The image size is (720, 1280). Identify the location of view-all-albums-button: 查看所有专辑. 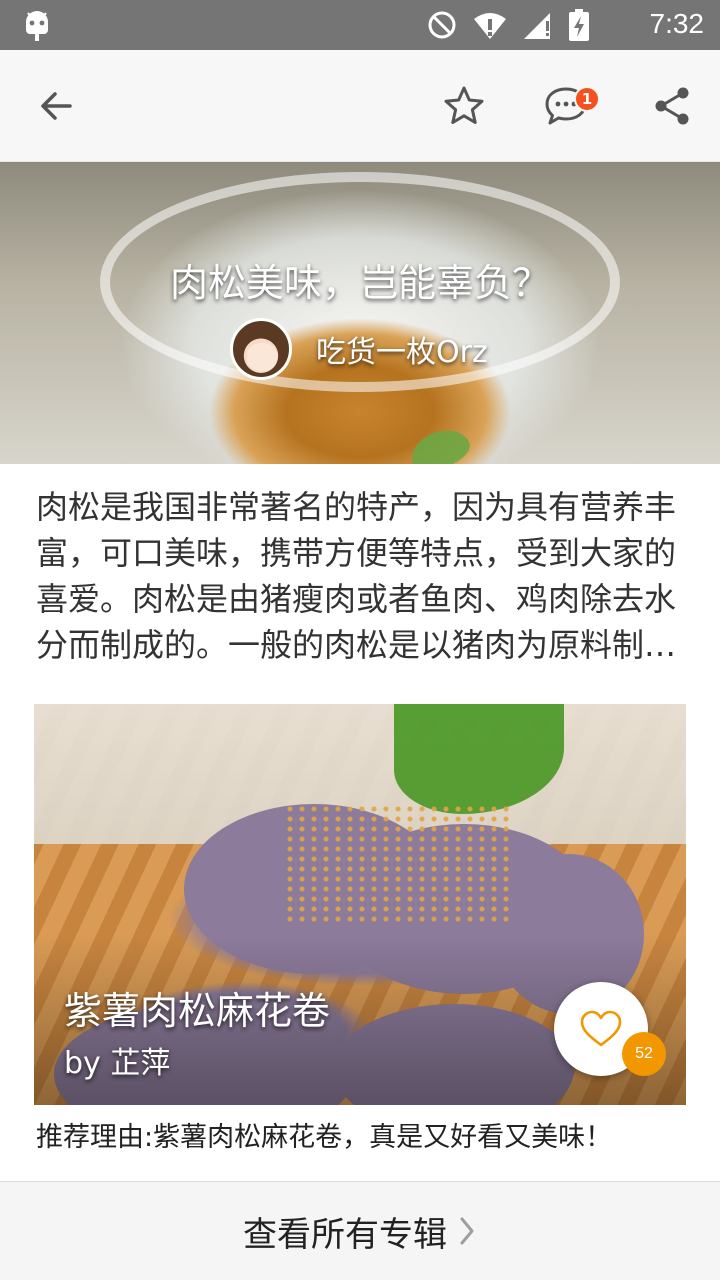
(360, 1230).